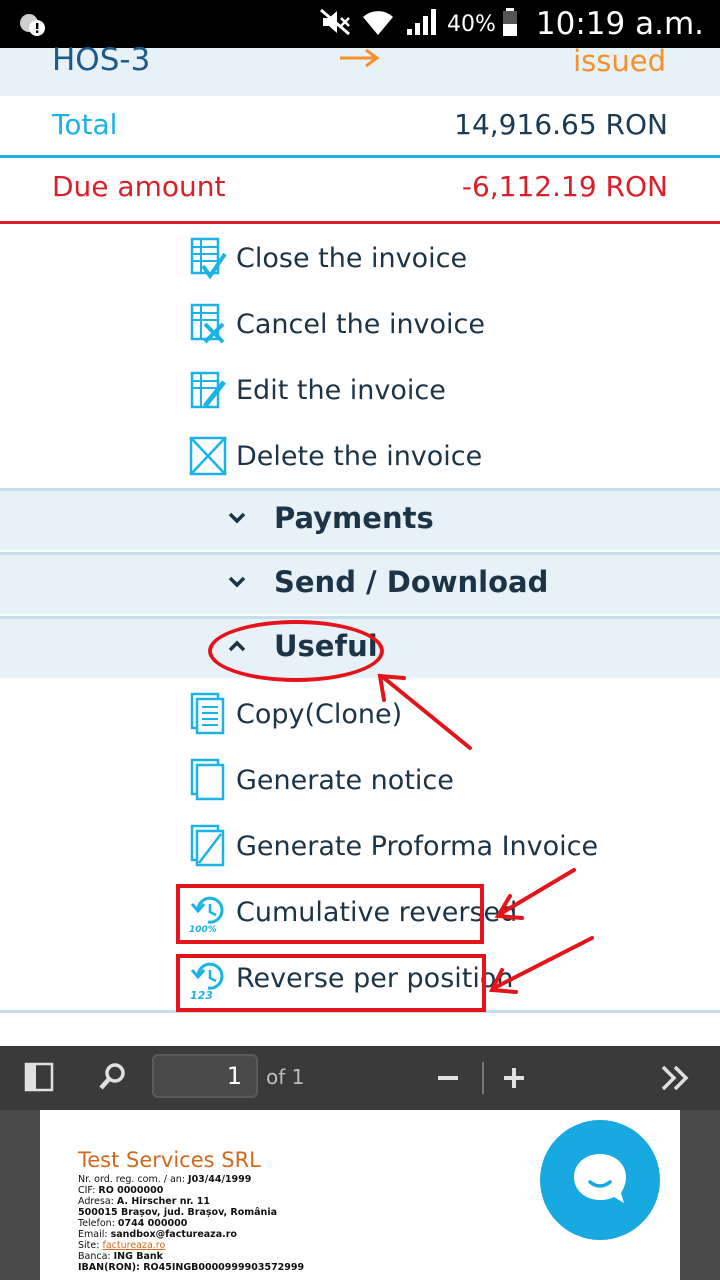 This screenshot has width=720, height=1280. What do you see at coordinates (345, 780) in the screenshot?
I see `generate-notice-label: Generate notice` at bounding box center [345, 780].